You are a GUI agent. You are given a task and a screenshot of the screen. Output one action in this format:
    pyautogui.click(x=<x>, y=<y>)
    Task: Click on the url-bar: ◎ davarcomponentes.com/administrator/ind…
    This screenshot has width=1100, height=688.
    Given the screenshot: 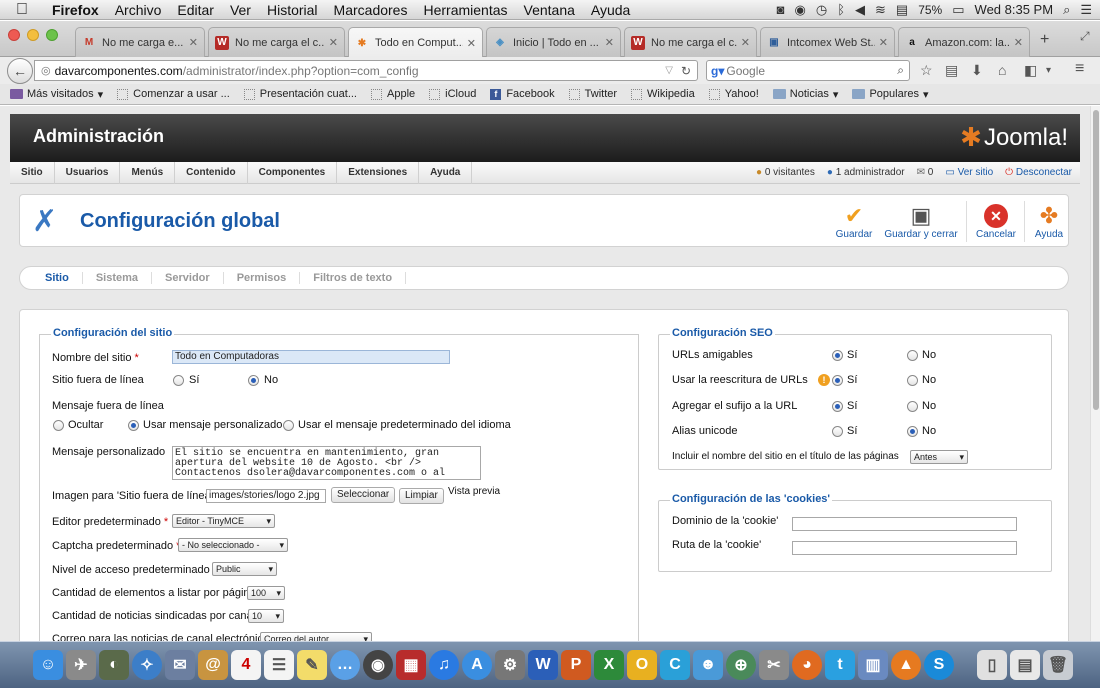 What is the action you would take?
    pyautogui.click(x=366, y=70)
    